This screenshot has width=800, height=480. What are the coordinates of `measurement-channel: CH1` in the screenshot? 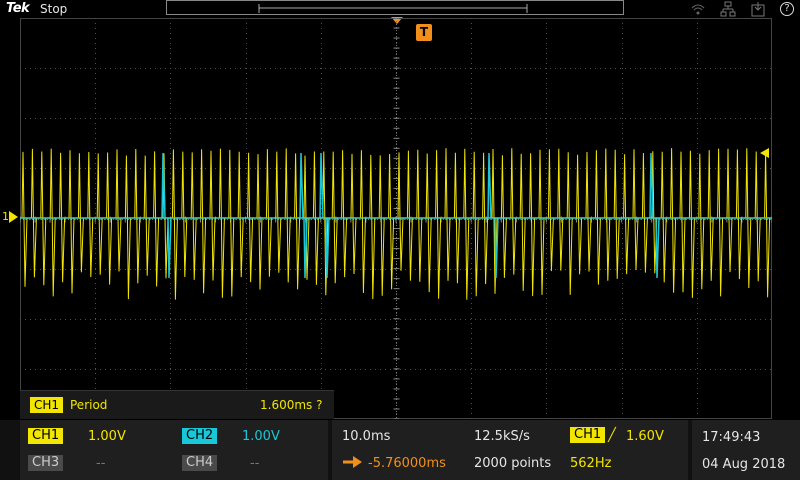 It's located at (47, 405).